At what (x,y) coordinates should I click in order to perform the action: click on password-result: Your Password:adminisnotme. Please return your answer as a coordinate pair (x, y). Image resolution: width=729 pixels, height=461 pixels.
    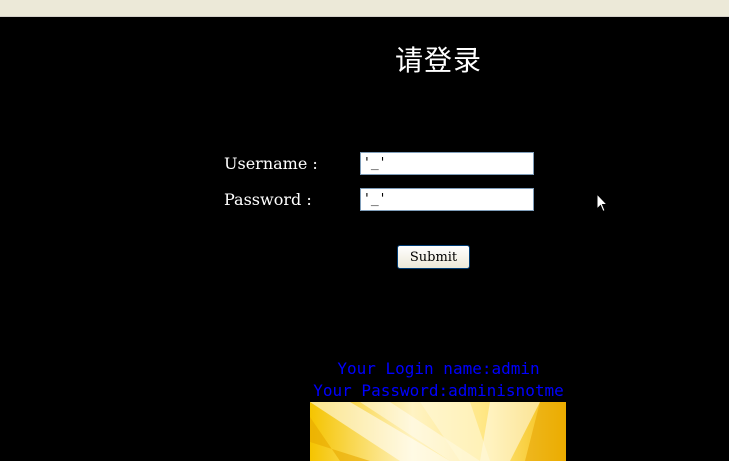
    Looking at the image, I should click on (438, 390).